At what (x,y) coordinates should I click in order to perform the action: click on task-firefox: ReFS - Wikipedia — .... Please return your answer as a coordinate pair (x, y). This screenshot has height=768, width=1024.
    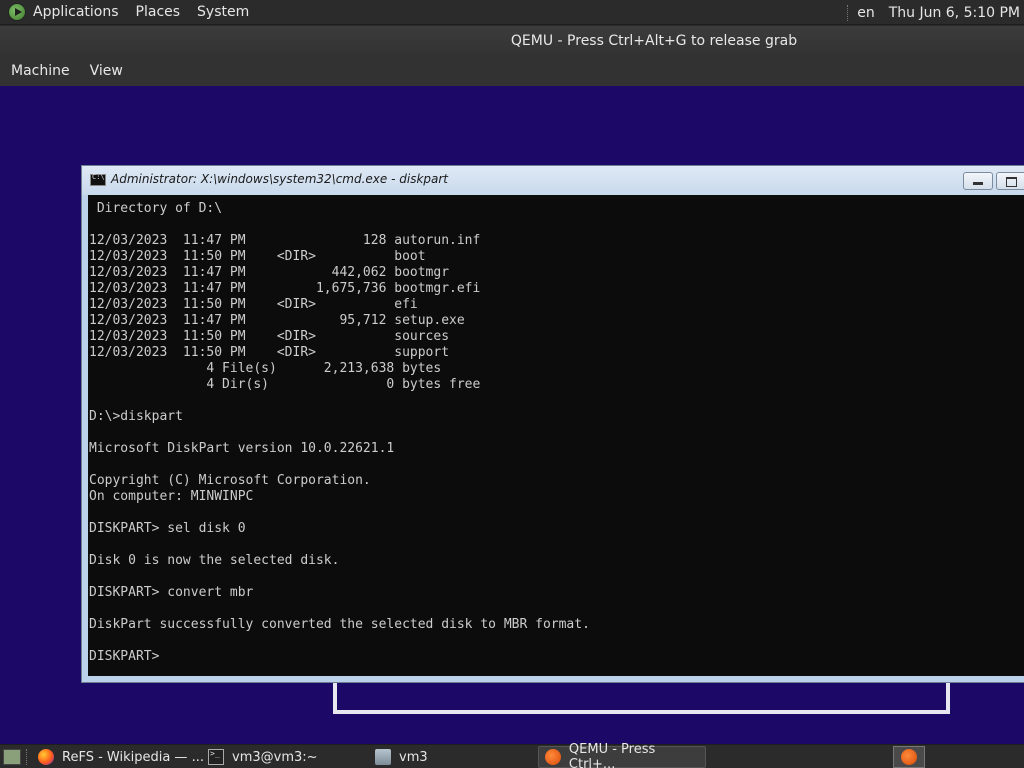
    Looking at the image, I should click on (118, 757).